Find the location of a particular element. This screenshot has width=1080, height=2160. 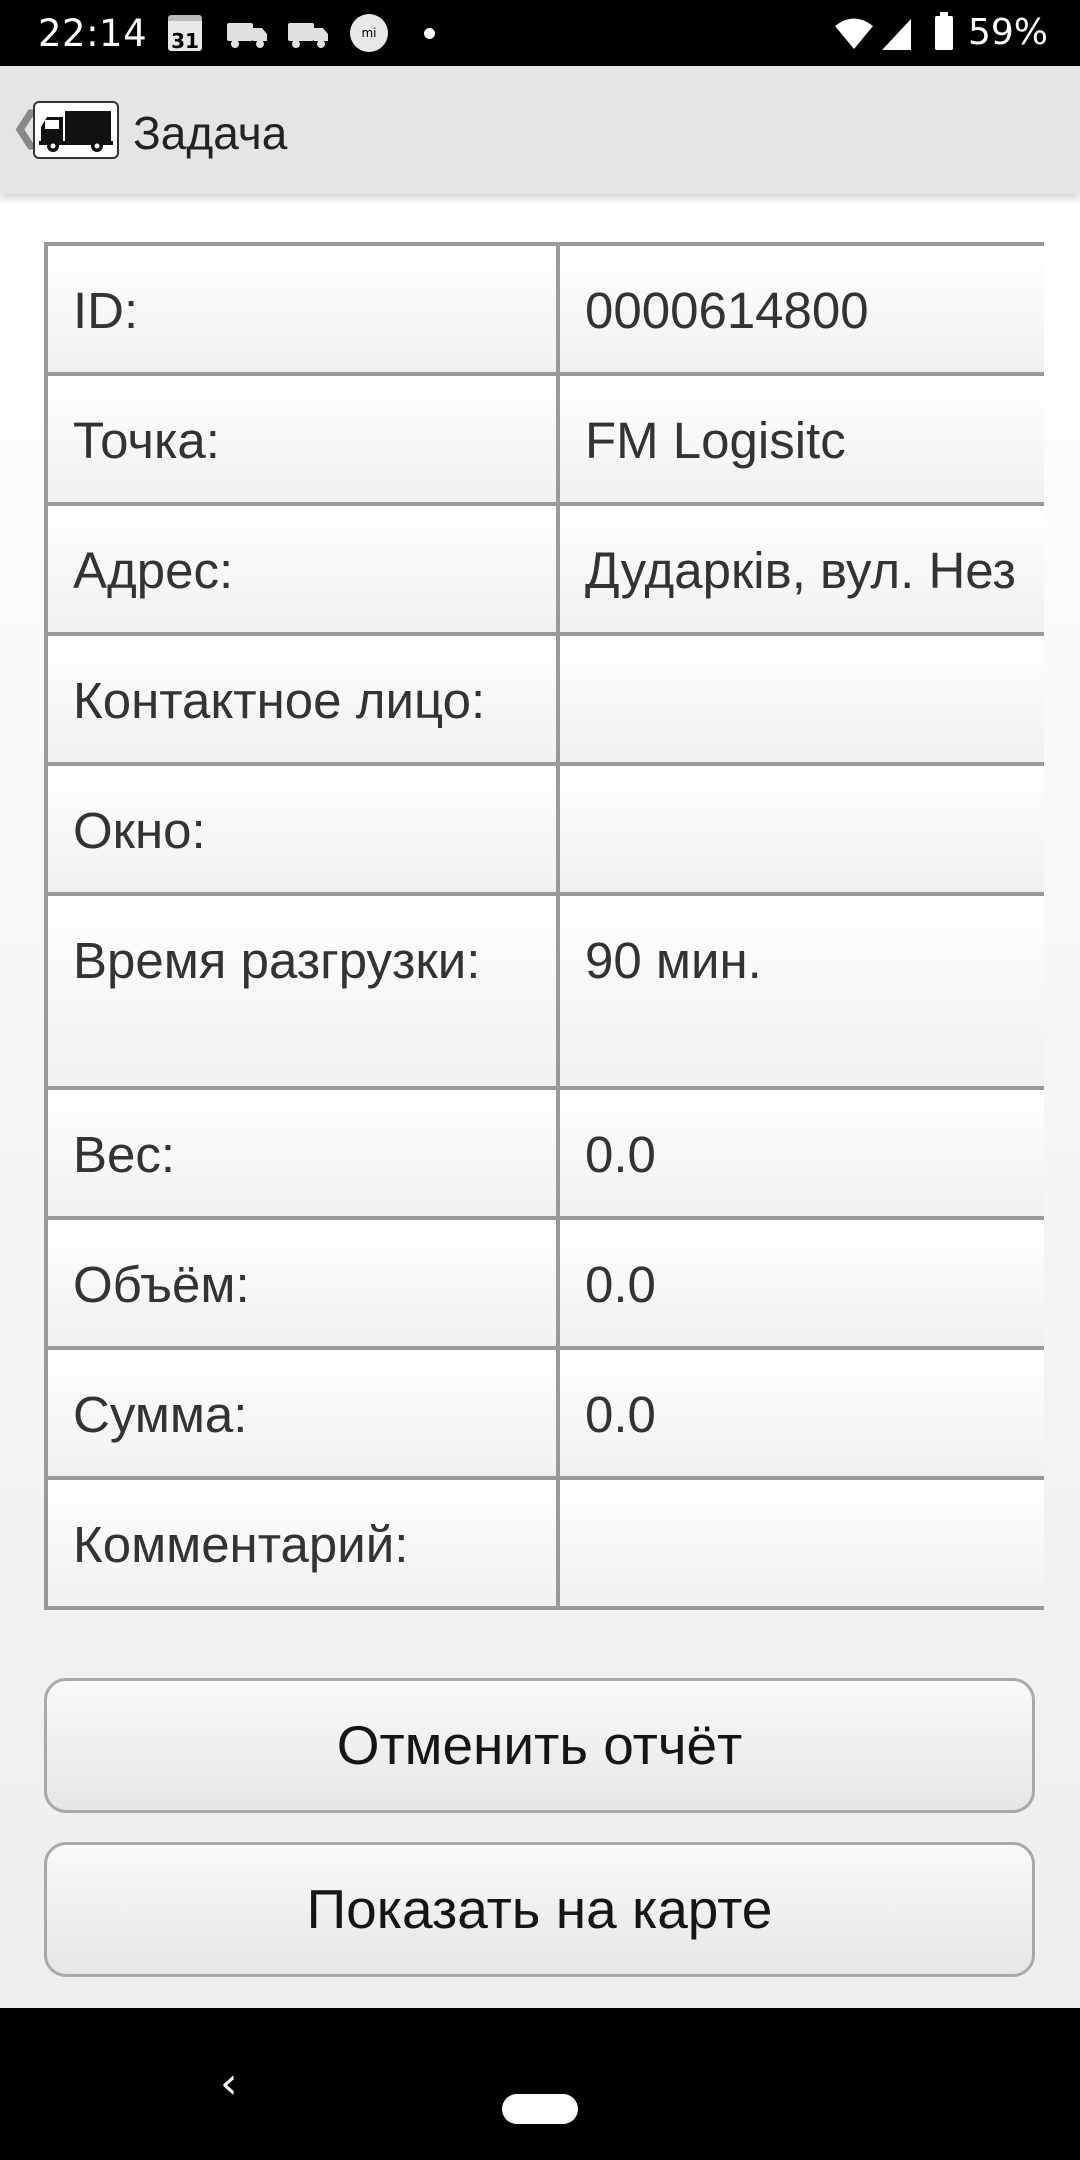

table-row: Объём: 0.0 is located at coordinates (544, 1283).